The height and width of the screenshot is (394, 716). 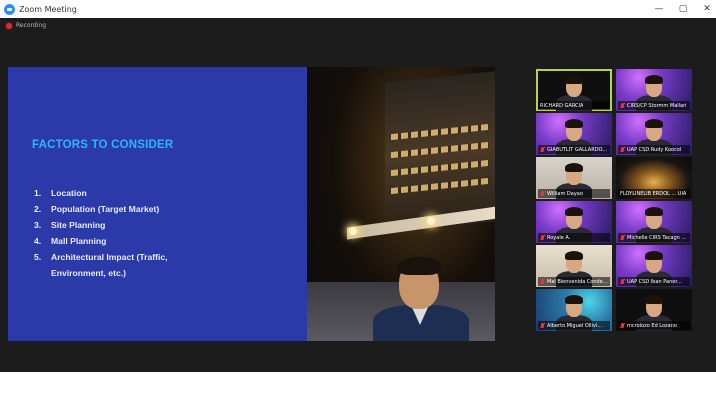 What do you see at coordinates (419, 266) in the screenshot?
I see `presenter-hair` at bounding box center [419, 266].